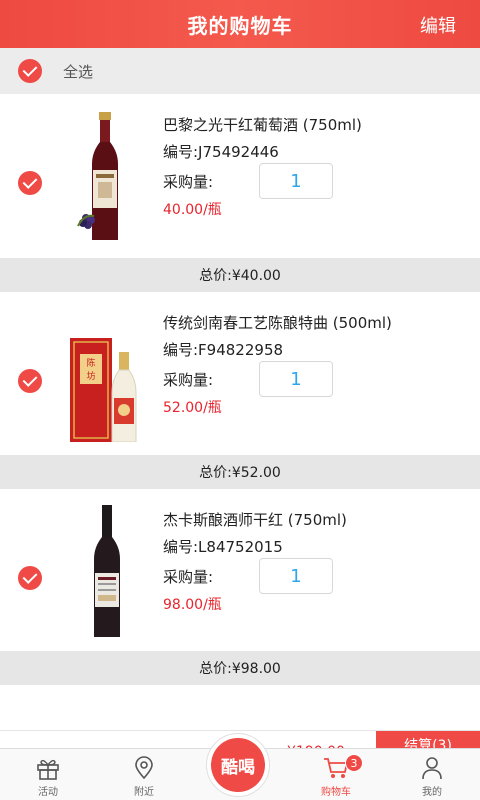 The height and width of the screenshot is (800, 480). What do you see at coordinates (107, 571) in the screenshot?
I see `red-wine-bottle-dark-image` at bounding box center [107, 571].